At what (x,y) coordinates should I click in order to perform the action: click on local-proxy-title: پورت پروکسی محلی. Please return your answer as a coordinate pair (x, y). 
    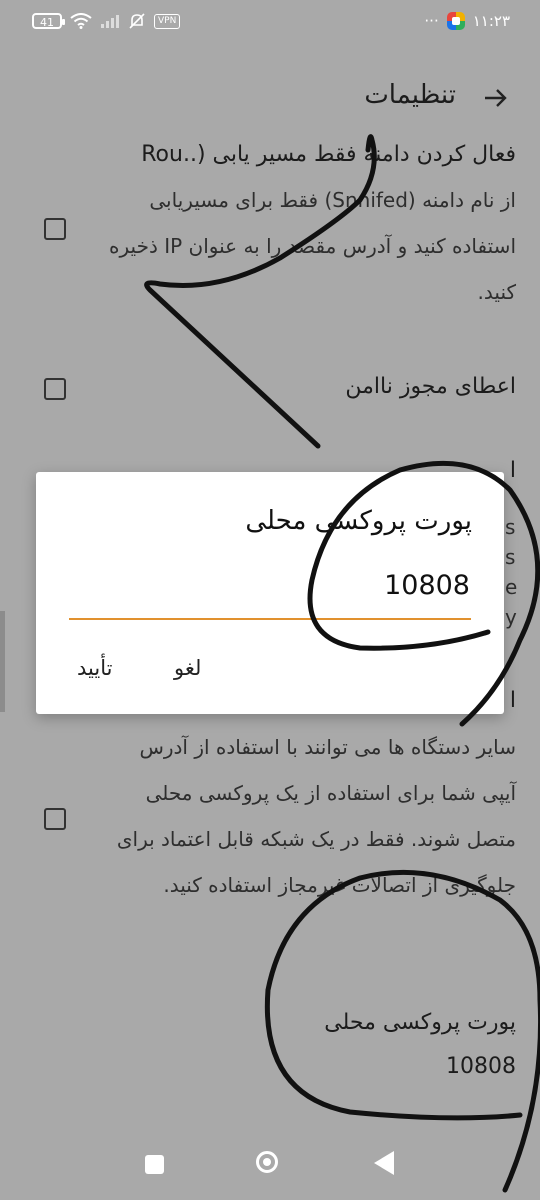
    Looking at the image, I should click on (420, 1022).